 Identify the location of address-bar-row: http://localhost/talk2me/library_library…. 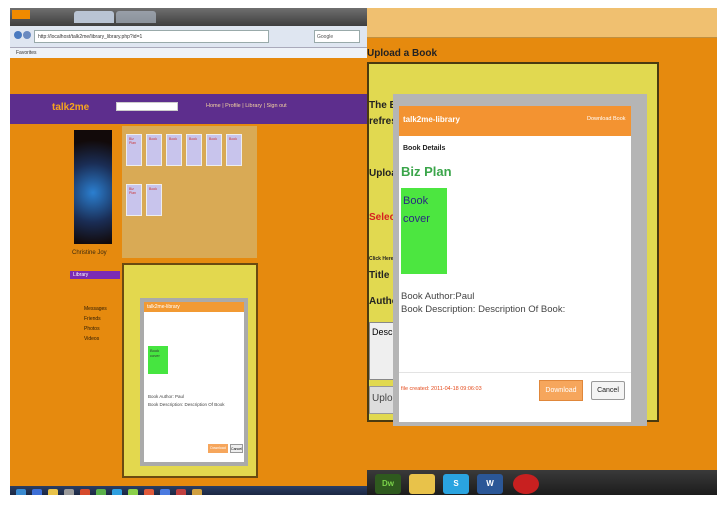
(188, 37).